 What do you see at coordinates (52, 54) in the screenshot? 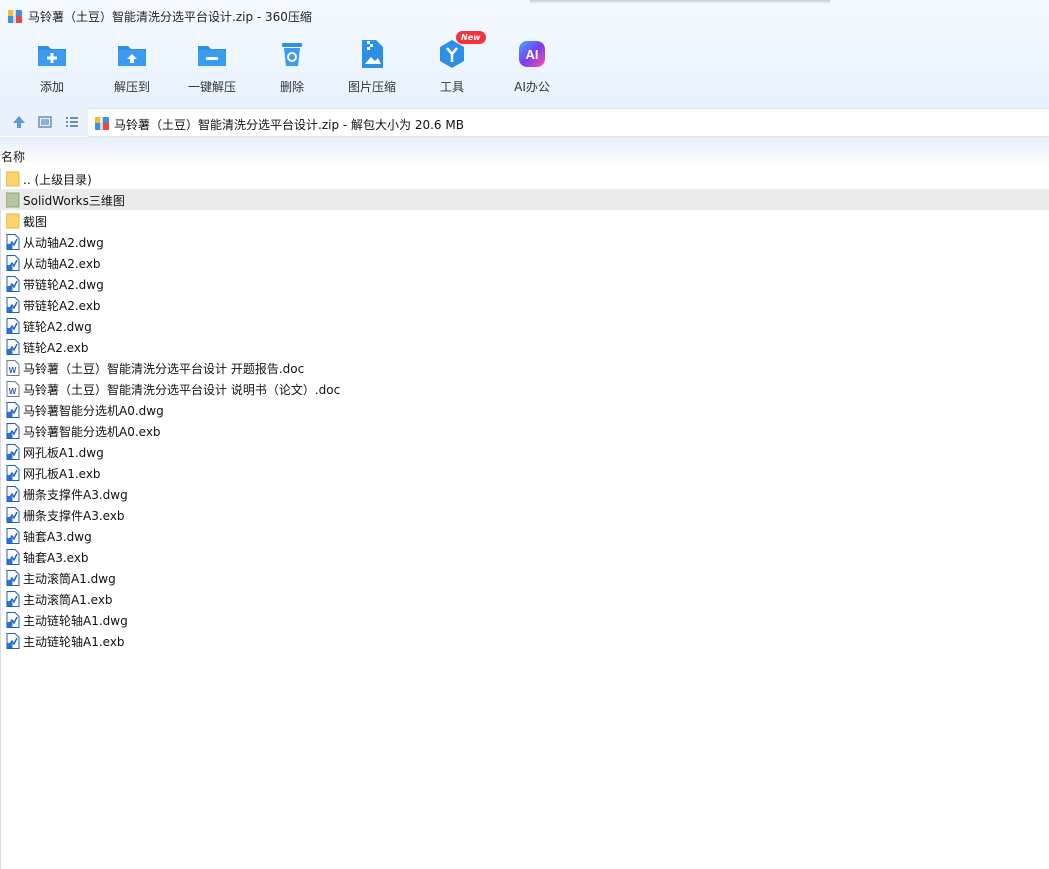
I see `add-icon` at bounding box center [52, 54].